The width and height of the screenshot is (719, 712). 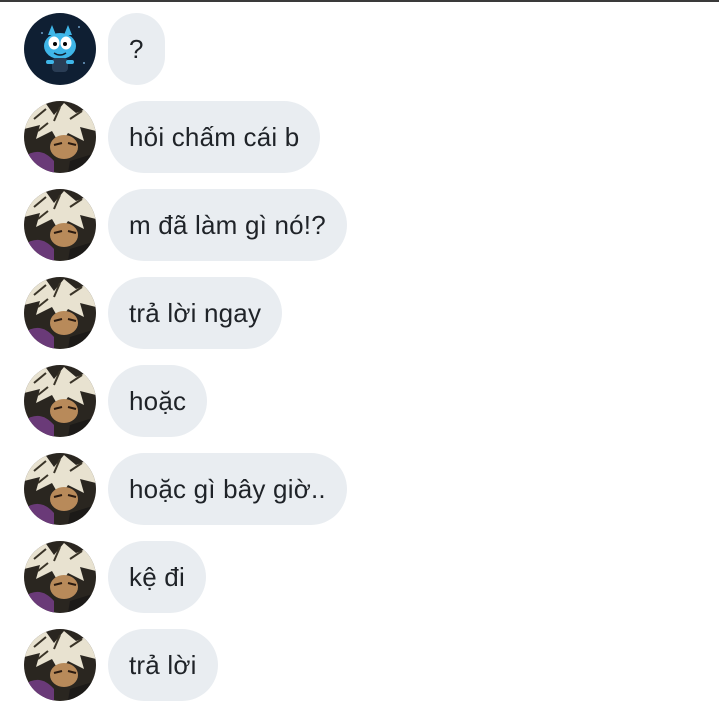 I want to click on message-text: hoặc gì bây giờ.., so click(x=227, y=488).